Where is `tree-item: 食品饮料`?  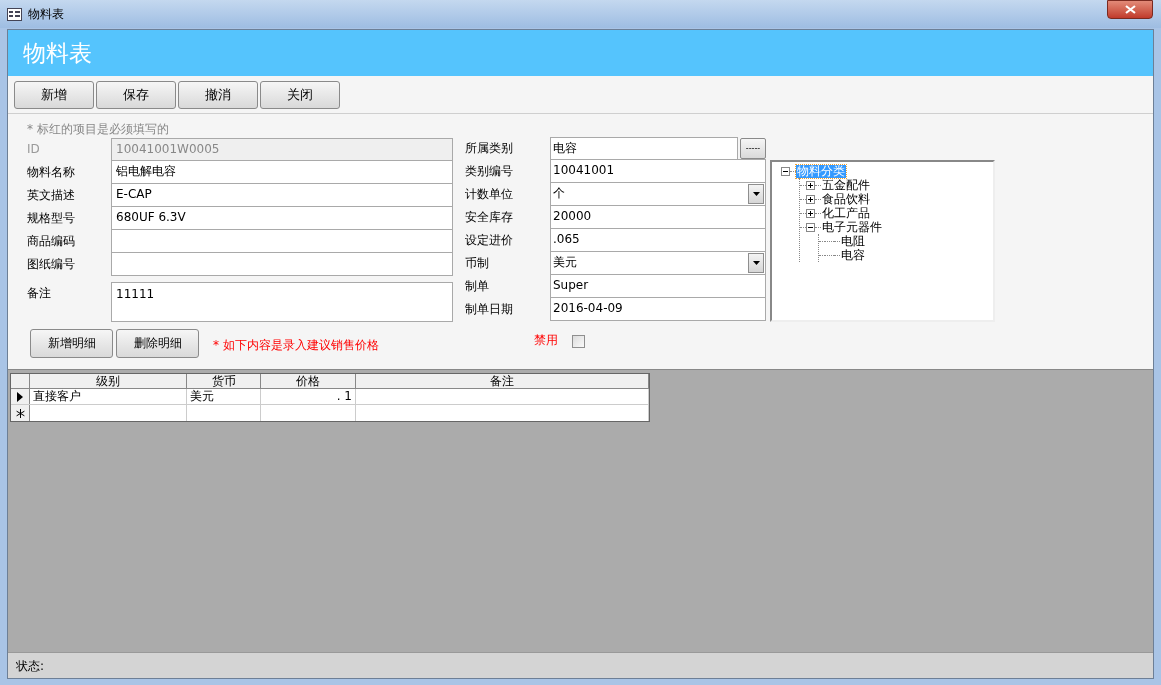
tree-item: 食品饮料 is located at coordinates (846, 199).